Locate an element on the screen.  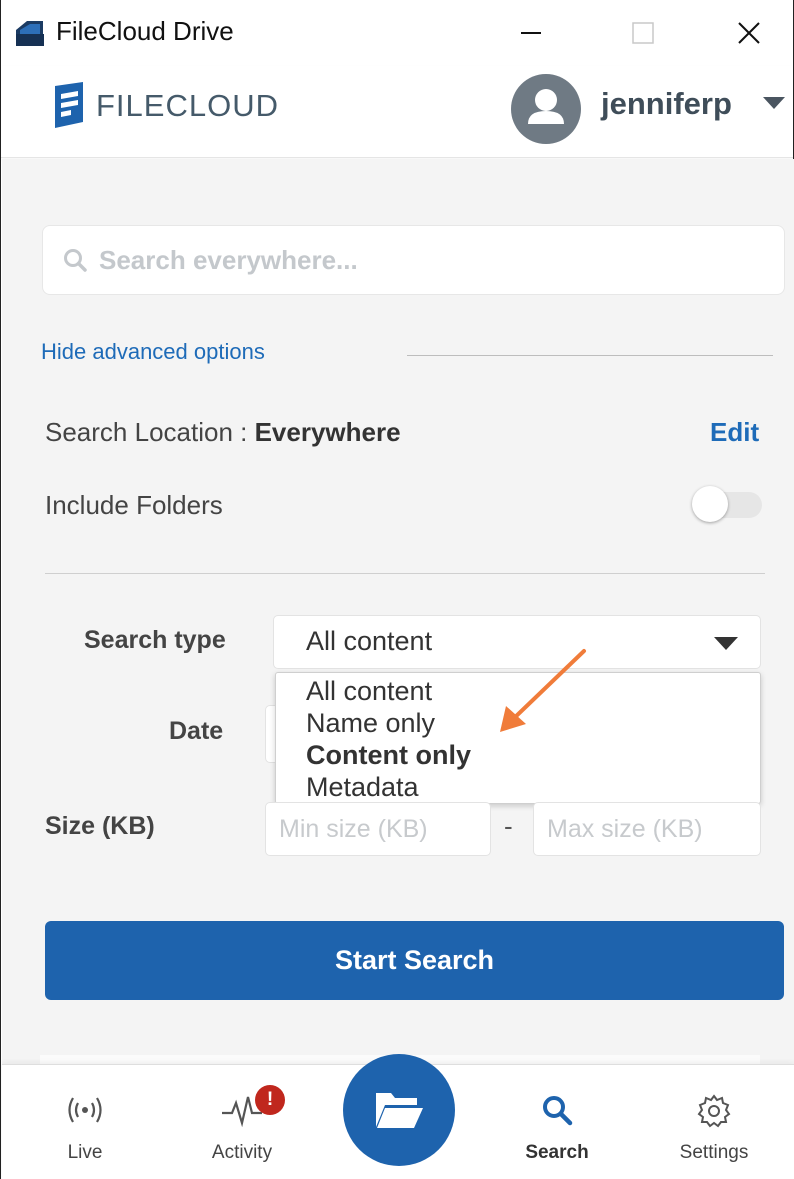
hide-advanced-options-link: Hide advanced options is located at coordinates (153, 352).